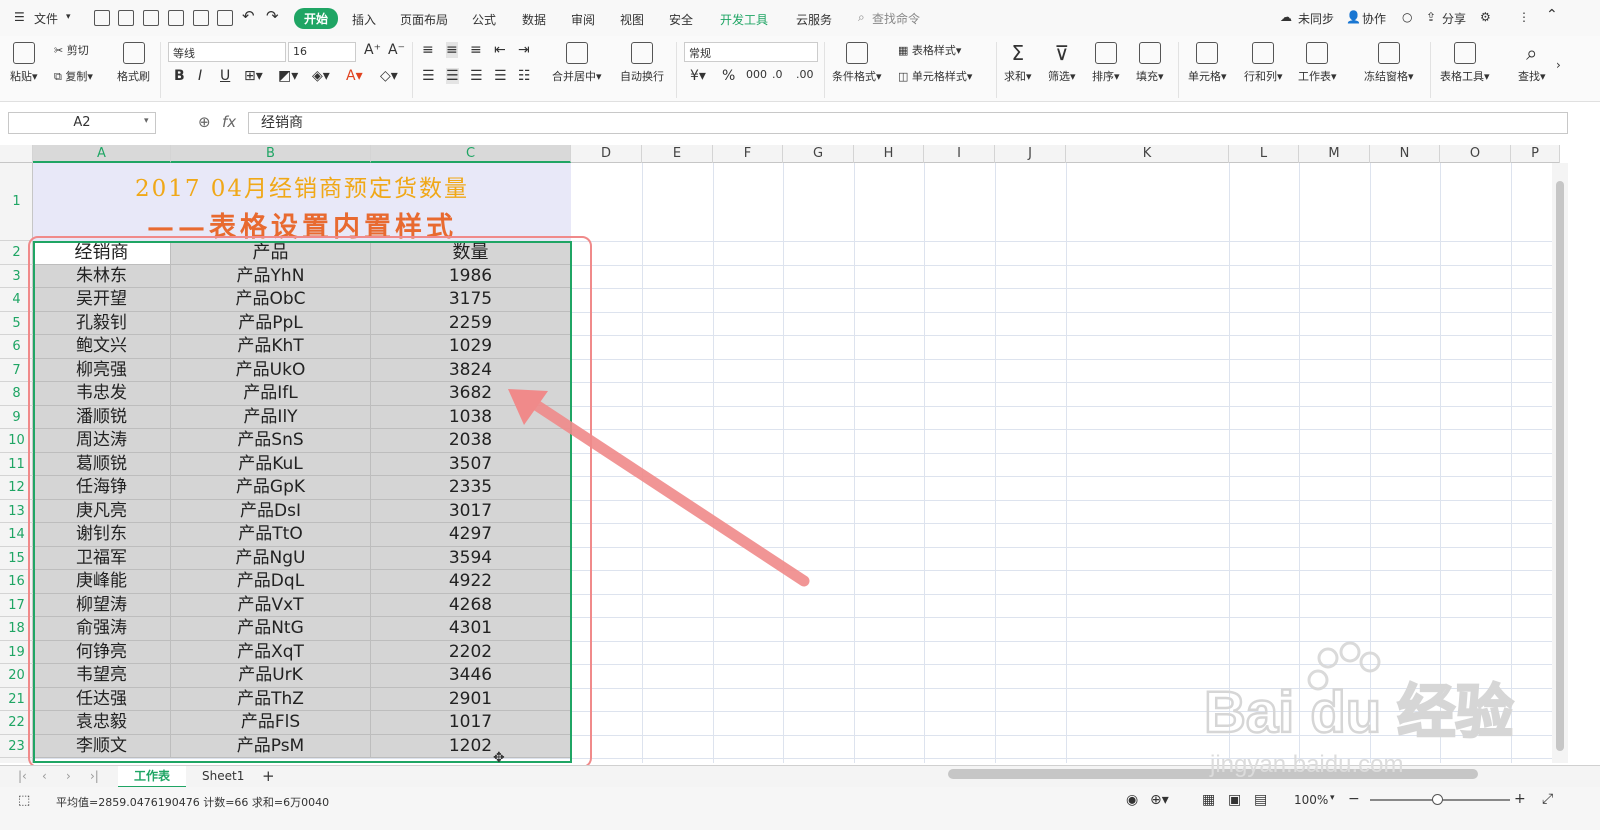  Describe the element at coordinates (1018, 63) in the screenshot. I see `sum-button: Σ 求和▾` at that location.